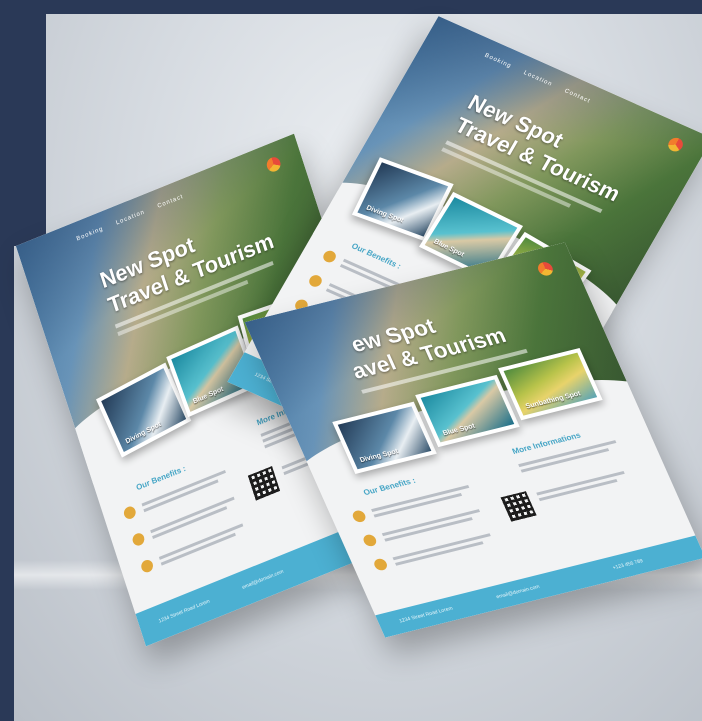 This screenshot has width=702, height=721. I want to click on frame-top, so click(351, 7).